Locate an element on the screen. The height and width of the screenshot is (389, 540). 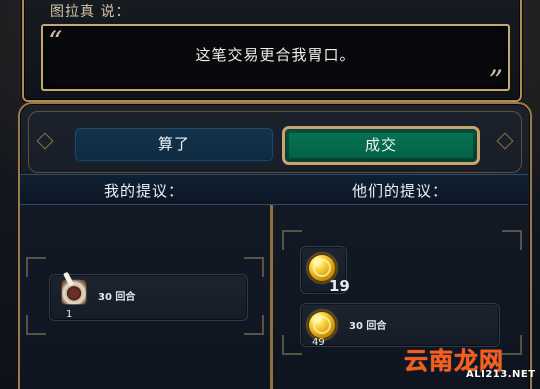
my-offer-slot: 30 回合 1 is located at coordinates (148, 297).